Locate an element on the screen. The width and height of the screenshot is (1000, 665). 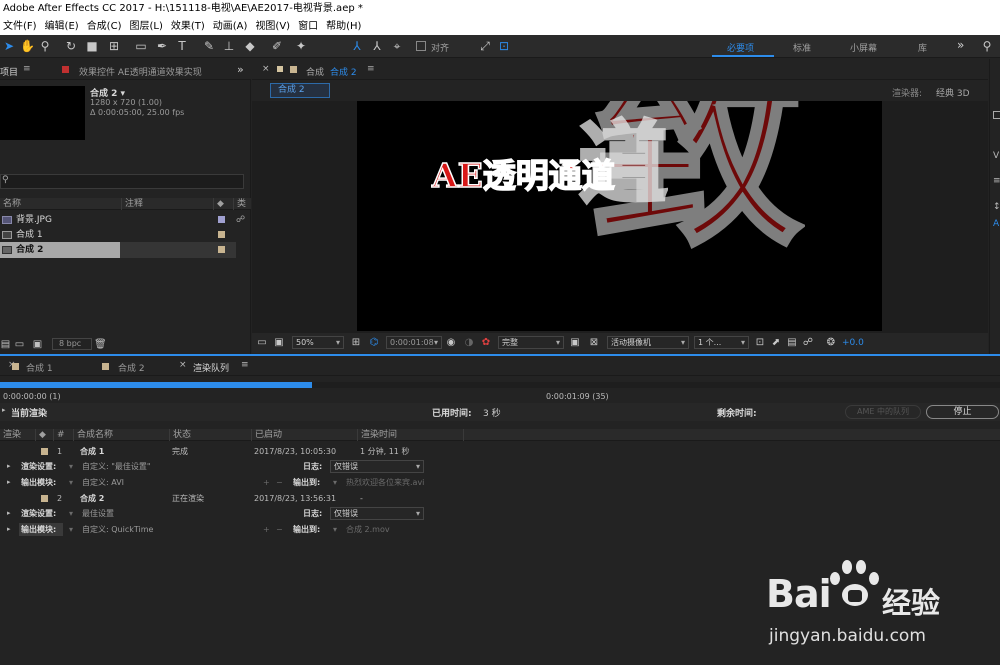
toggle-pixel-aspect-icon: ⊡ is located at coordinates (760, 343).